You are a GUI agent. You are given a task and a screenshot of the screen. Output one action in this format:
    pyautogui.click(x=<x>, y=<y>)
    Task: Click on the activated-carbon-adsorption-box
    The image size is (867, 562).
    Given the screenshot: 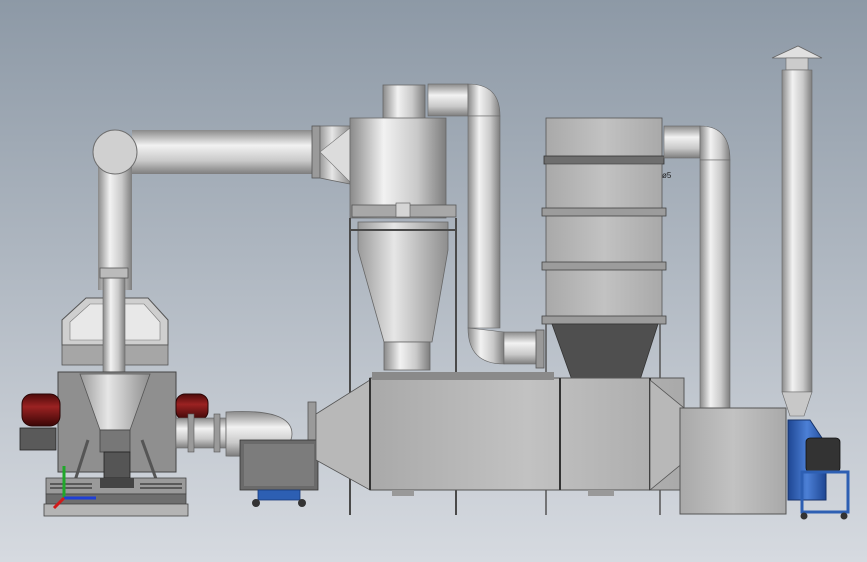 What is the action you would take?
    pyautogui.click(x=500, y=434)
    